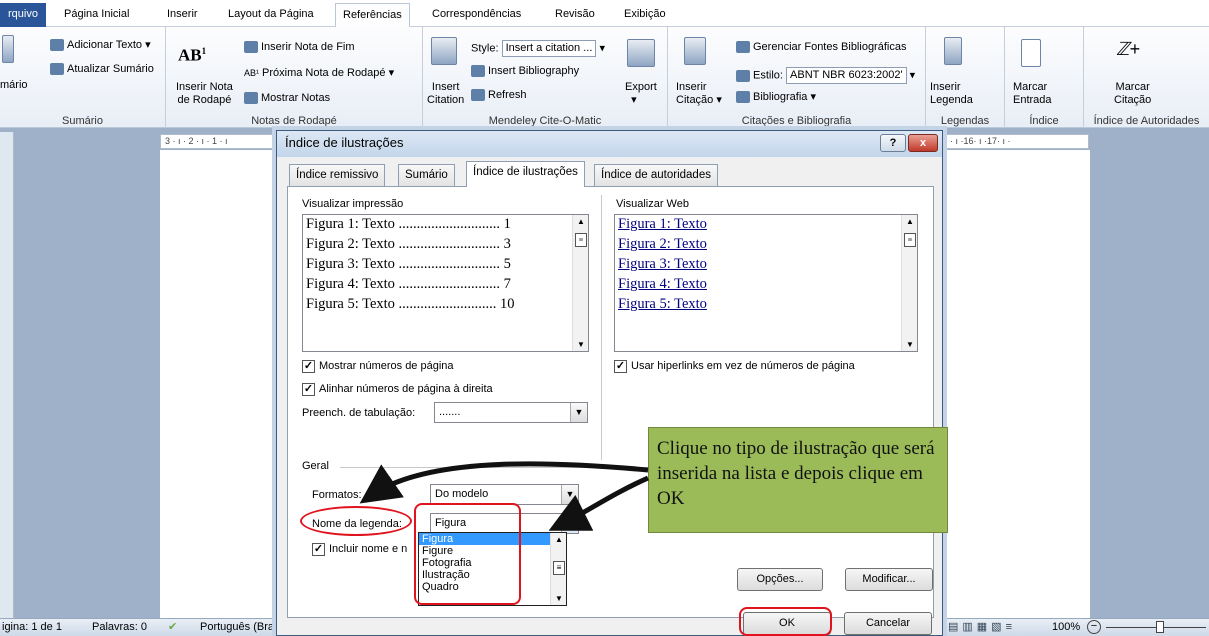 This screenshot has height=636, width=1209. What do you see at coordinates (504, 482) in the screenshot?
I see `arrow-to-caption-label` at bounding box center [504, 482].